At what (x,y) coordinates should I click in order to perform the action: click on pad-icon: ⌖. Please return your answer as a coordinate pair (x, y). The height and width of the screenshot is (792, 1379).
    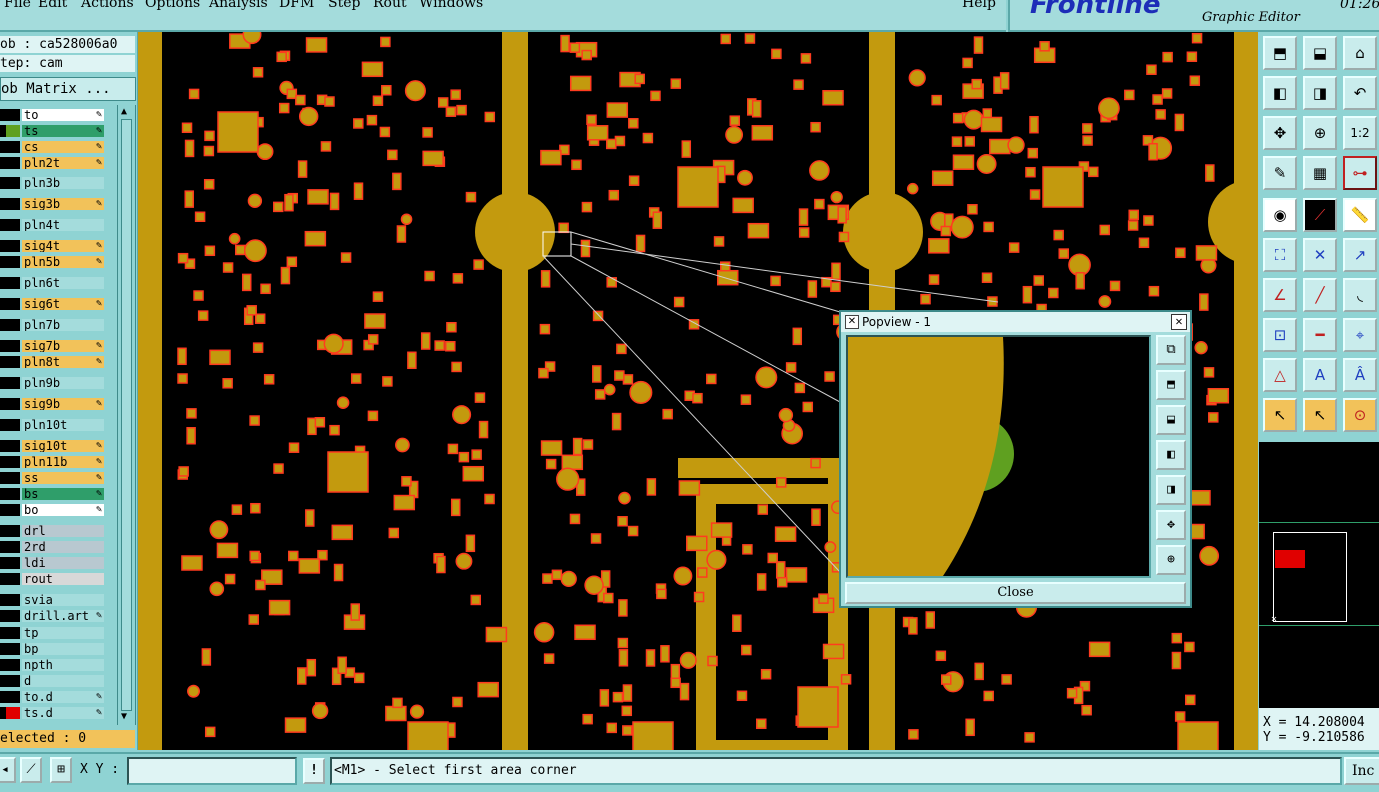
    Looking at the image, I should click on (1360, 335).